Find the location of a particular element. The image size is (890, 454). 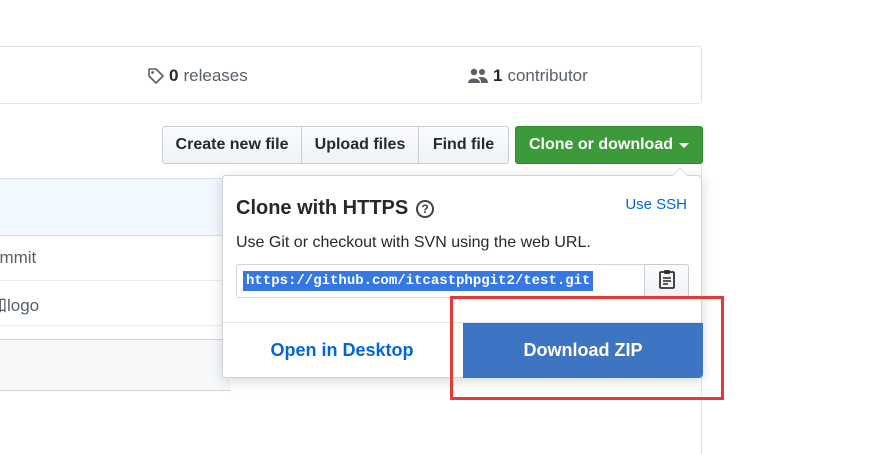

caret-down-icon is located at coordinates (684, 145).